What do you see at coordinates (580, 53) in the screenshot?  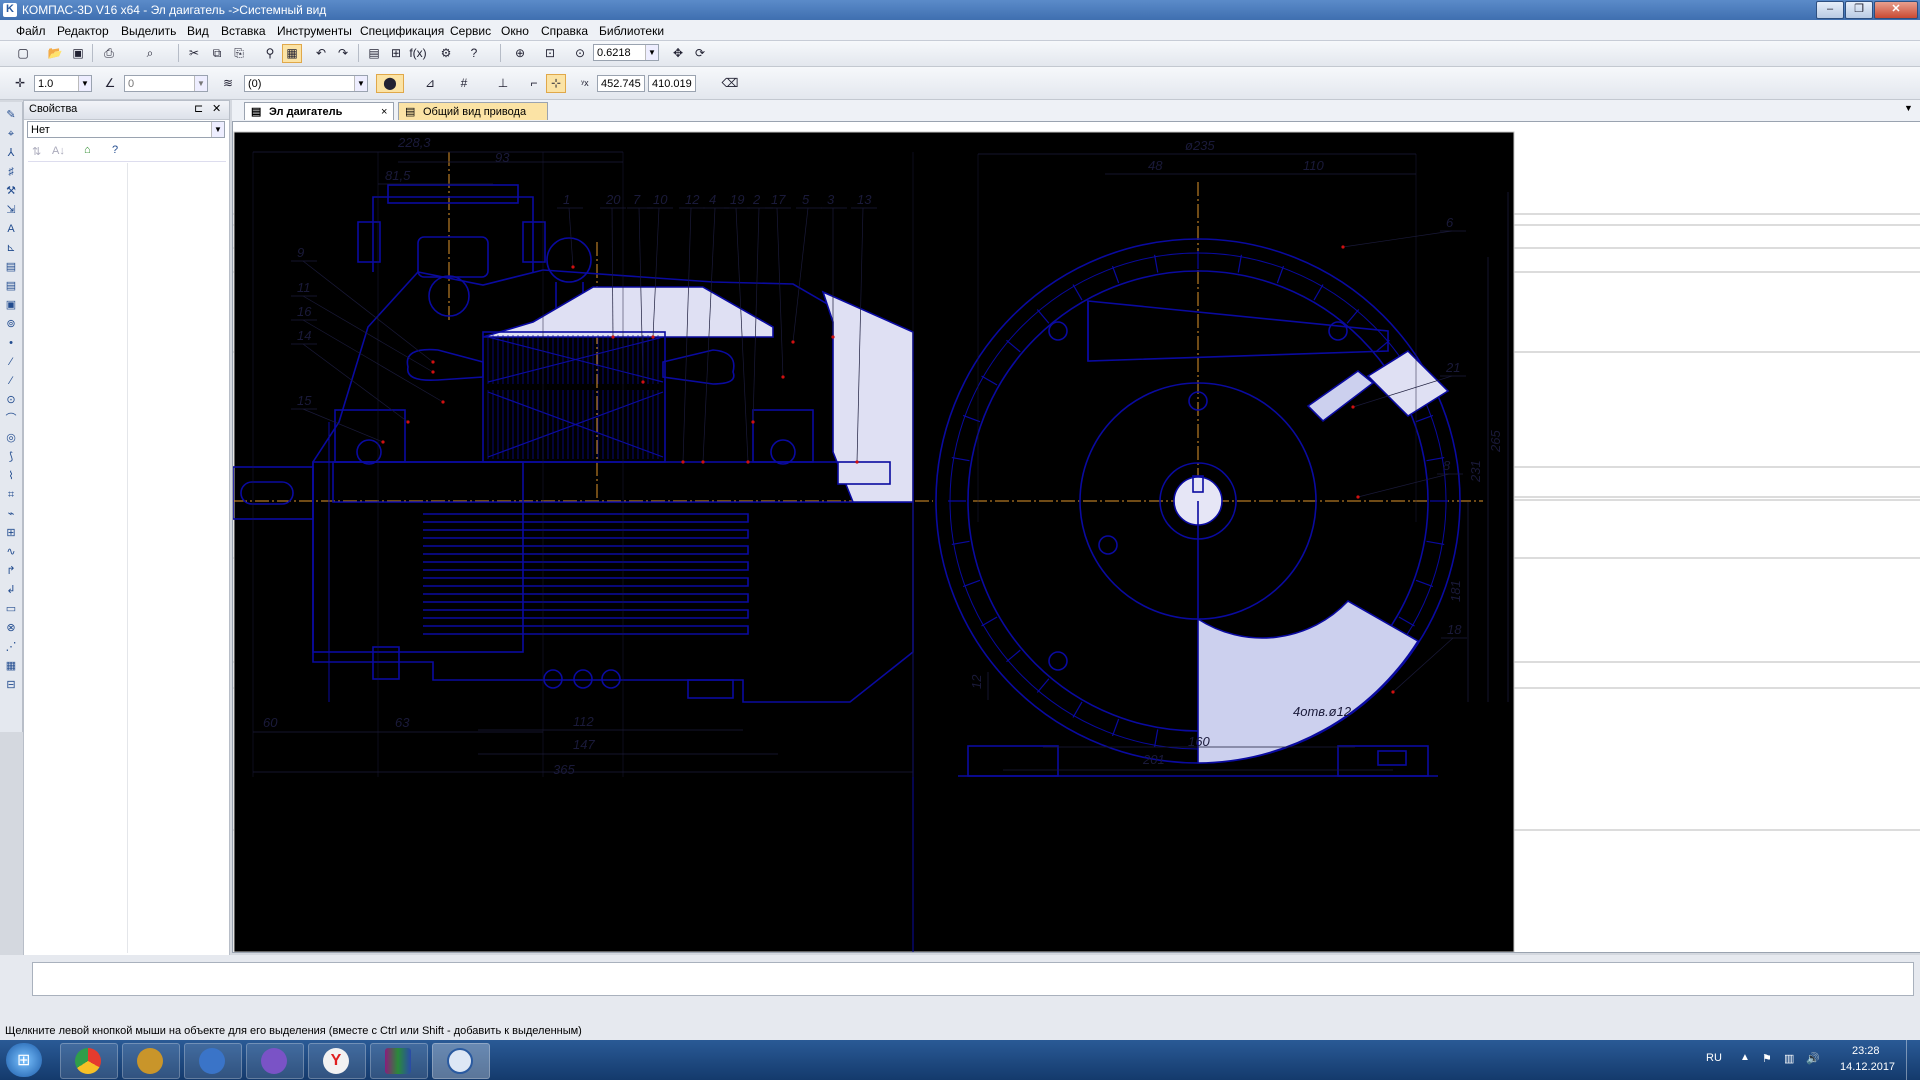 I see `zoom-icon: ⊙` at bounding box center [580, 53].